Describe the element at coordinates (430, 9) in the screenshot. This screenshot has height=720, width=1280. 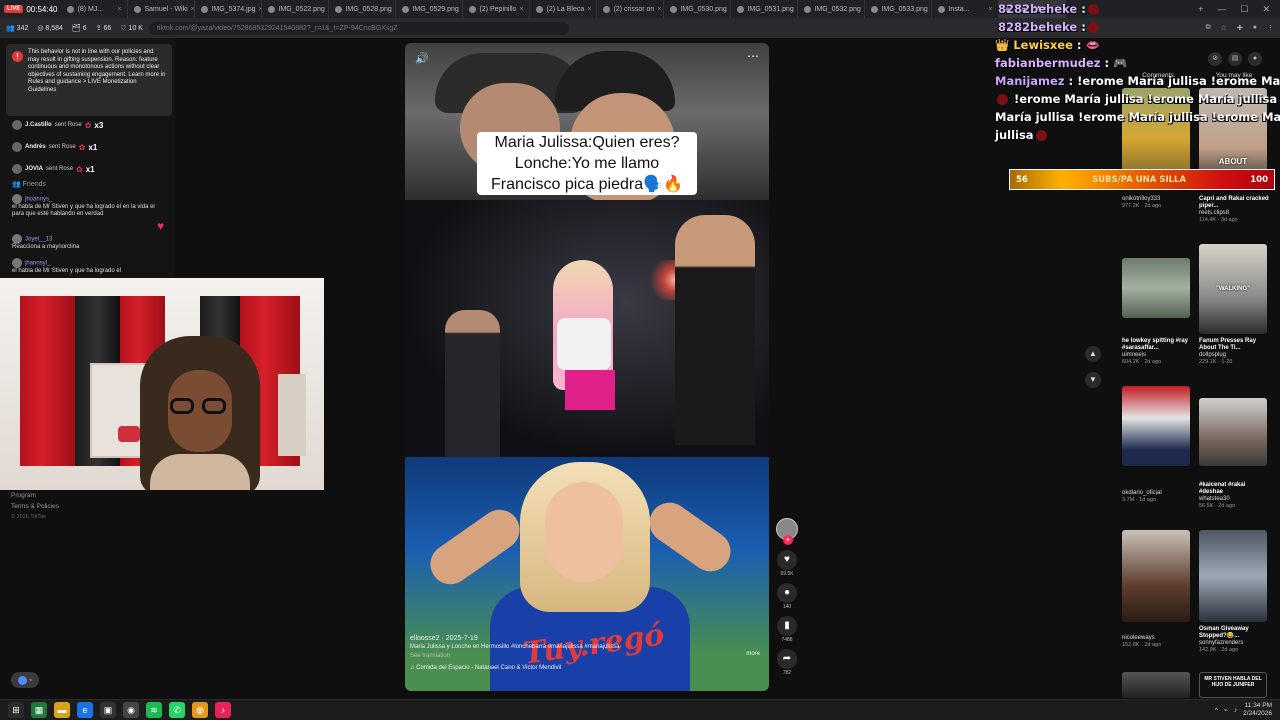
I see `browser-tab: IMG_0529.png×` at that location.